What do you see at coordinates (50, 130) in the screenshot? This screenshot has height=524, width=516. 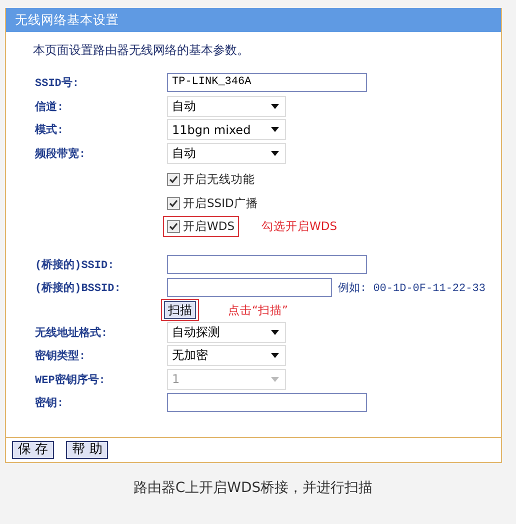 I see `field-label: 模式:` at bounding box center [50, 130].